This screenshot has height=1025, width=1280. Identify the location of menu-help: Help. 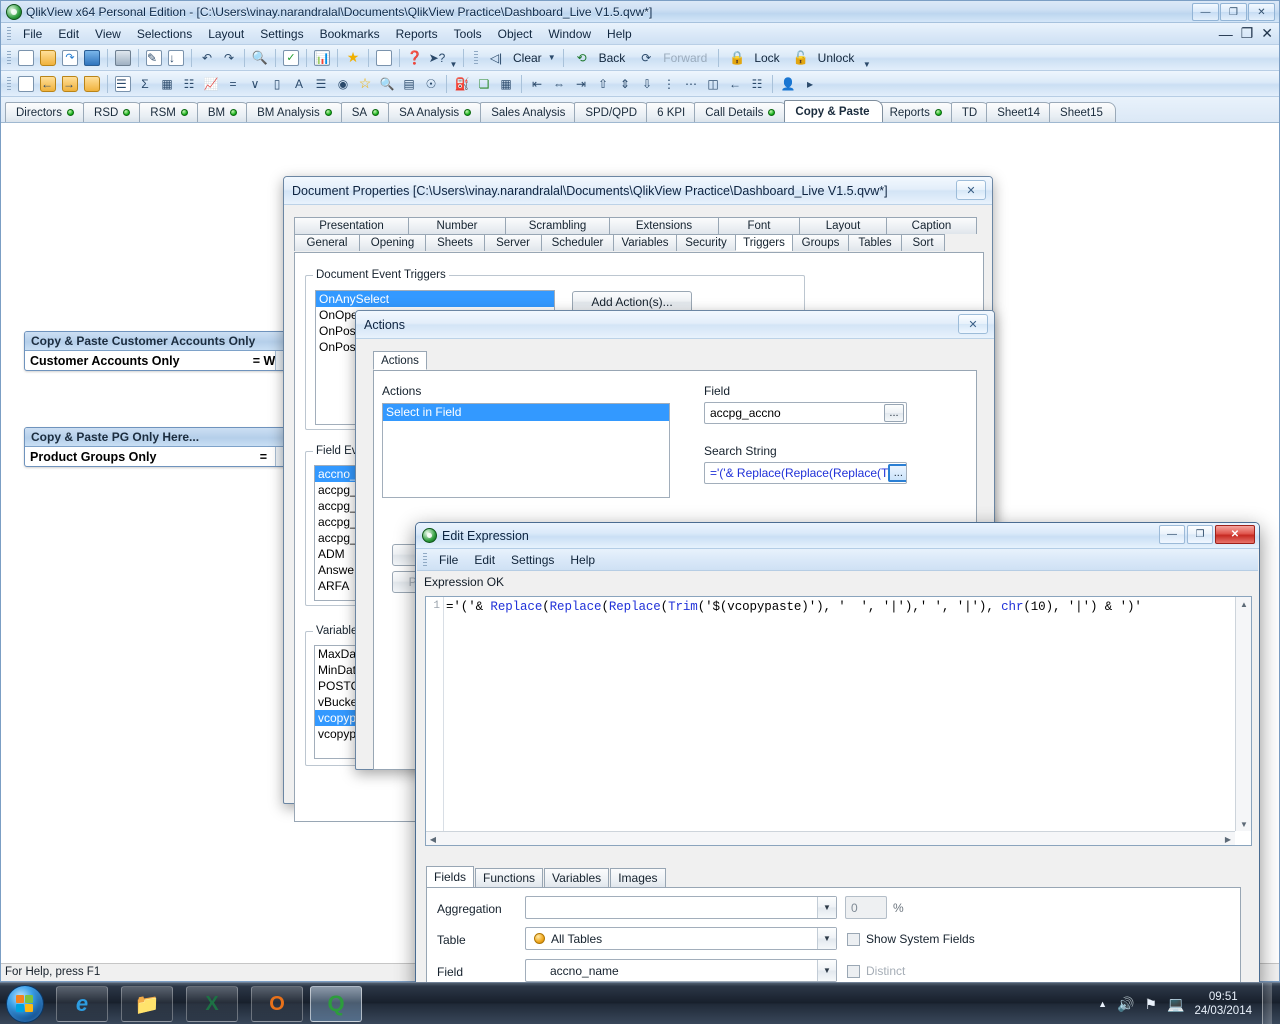
(582, 560).